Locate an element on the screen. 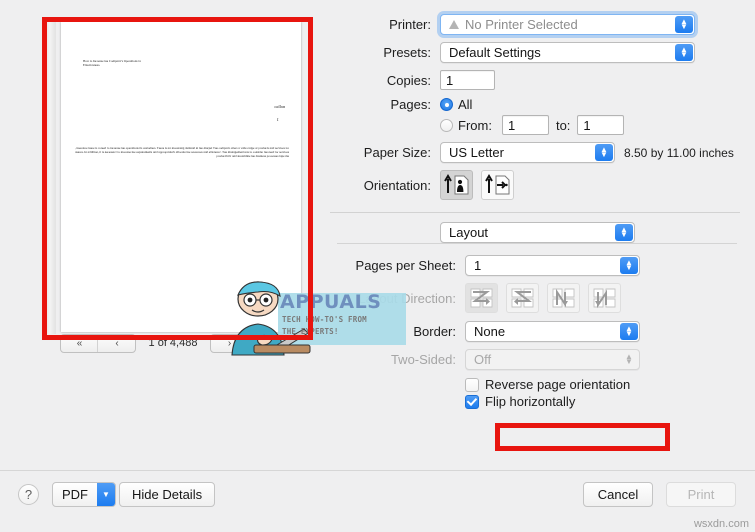 This screenshot has height=532, width=755. landscape-orientation-button is located at coordinates (497, 185).